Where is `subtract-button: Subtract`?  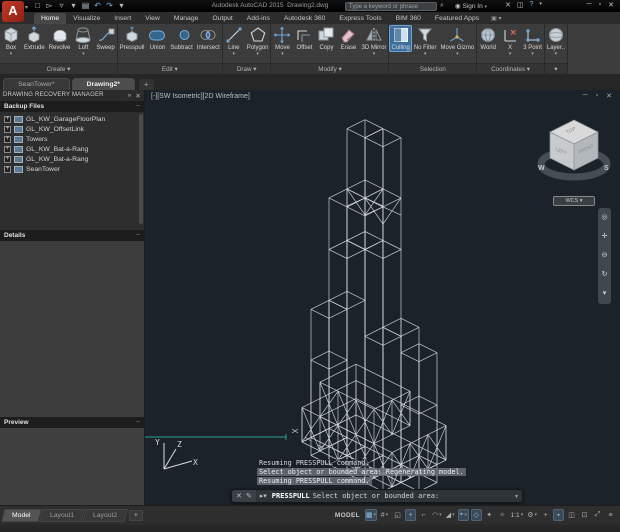
subtract-button: Subtract is located at coordinates (181, 38).